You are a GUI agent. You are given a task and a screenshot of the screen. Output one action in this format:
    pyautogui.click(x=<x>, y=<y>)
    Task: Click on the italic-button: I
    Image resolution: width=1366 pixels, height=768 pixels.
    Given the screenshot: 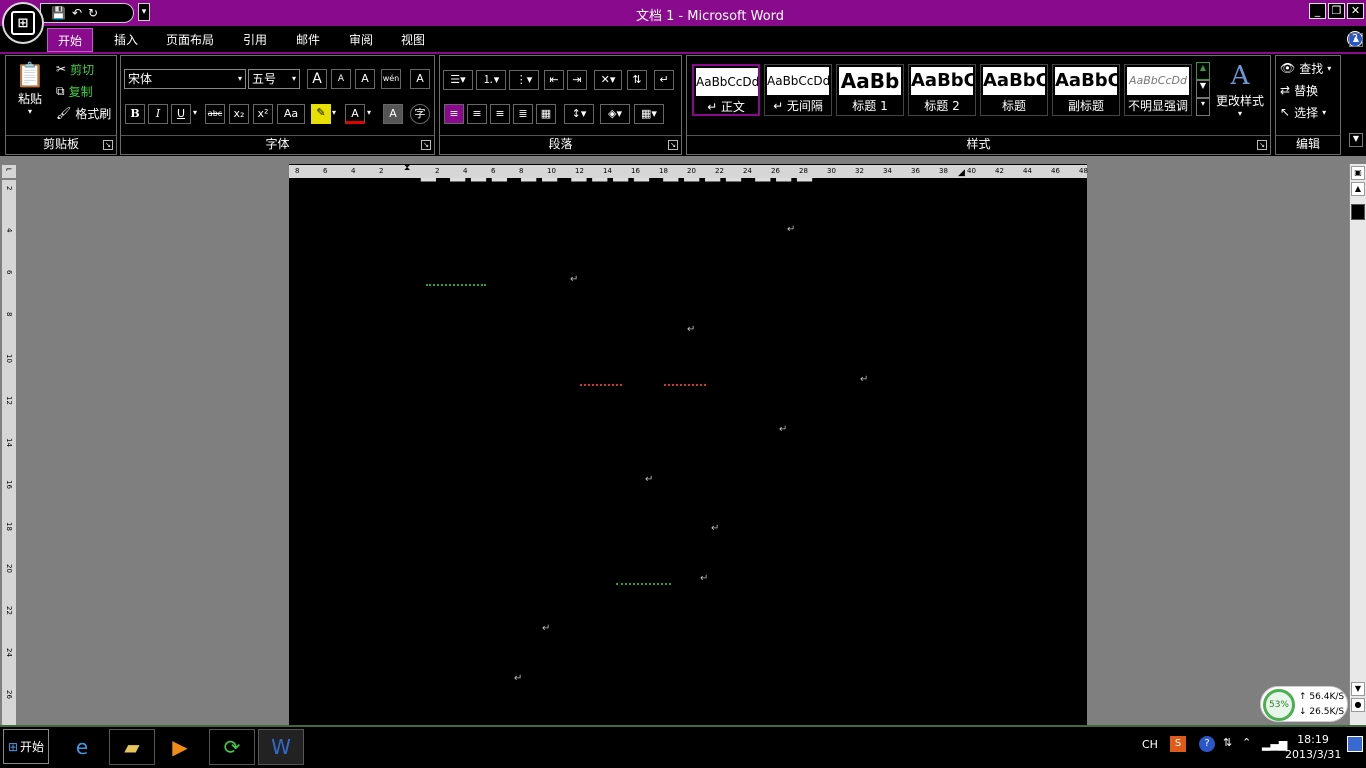 What is the action you would take?
    pyautogui.click(x=158, y=114)
    